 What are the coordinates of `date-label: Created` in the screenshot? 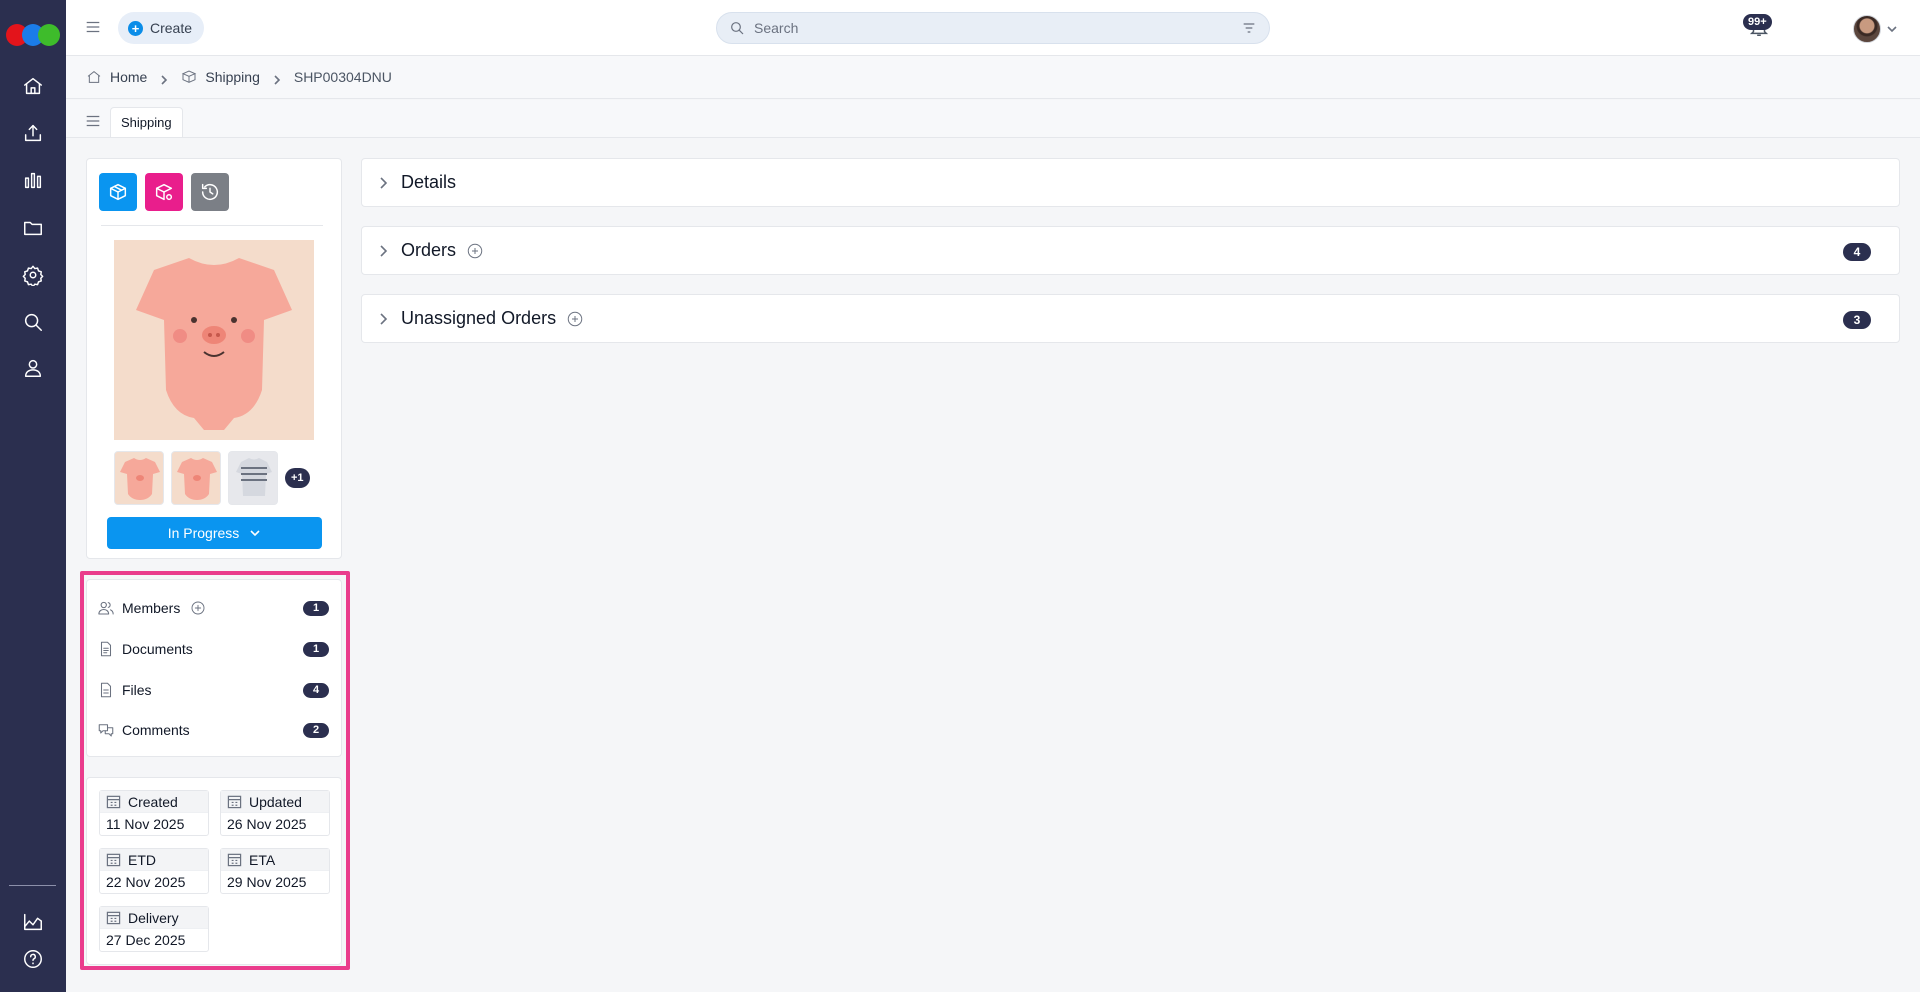 It's located at (153, 801).